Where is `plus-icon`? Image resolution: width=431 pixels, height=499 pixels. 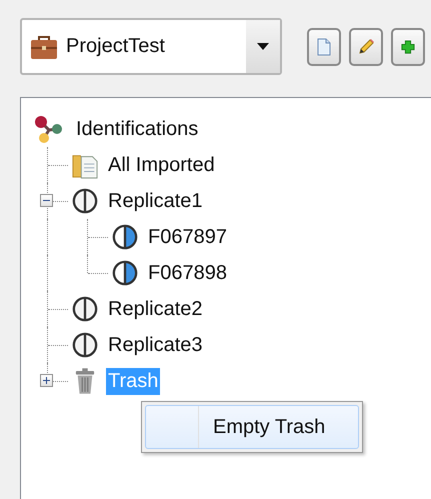
plus-icon is located at coordinates (408, 47).